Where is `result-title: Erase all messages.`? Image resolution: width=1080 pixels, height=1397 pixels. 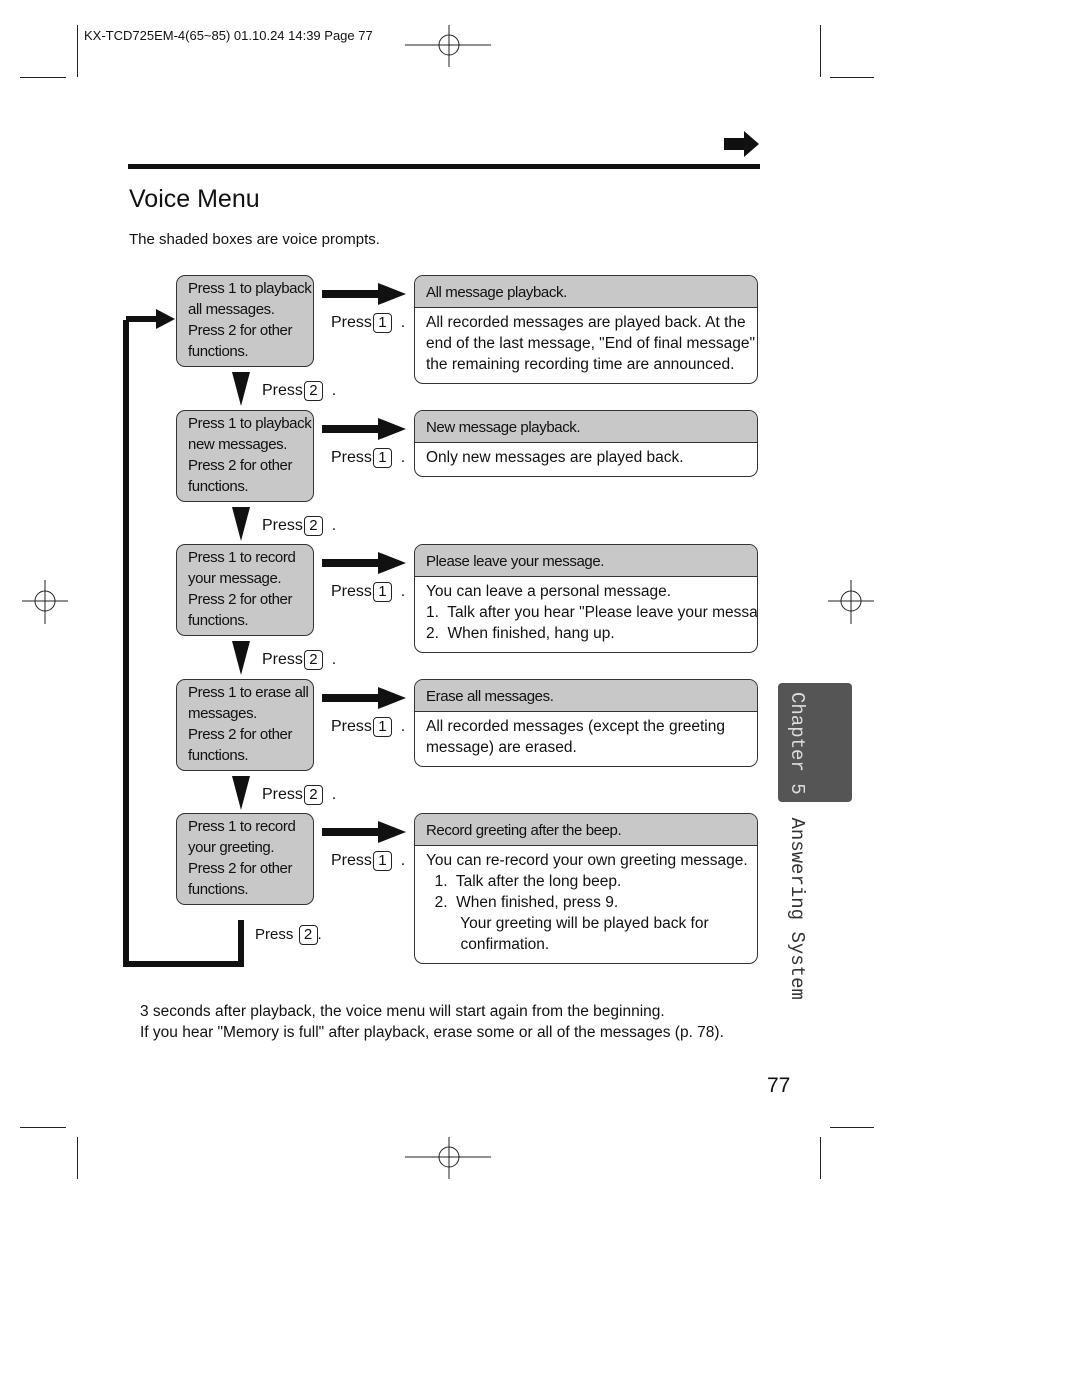
result-title: Erase all messages. is located at coordinates (586, 696).